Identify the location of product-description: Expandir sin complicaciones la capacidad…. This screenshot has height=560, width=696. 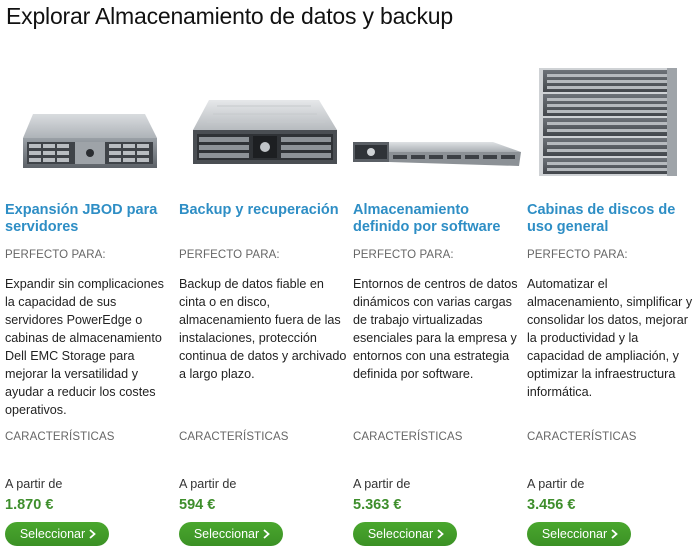
(84, 347).